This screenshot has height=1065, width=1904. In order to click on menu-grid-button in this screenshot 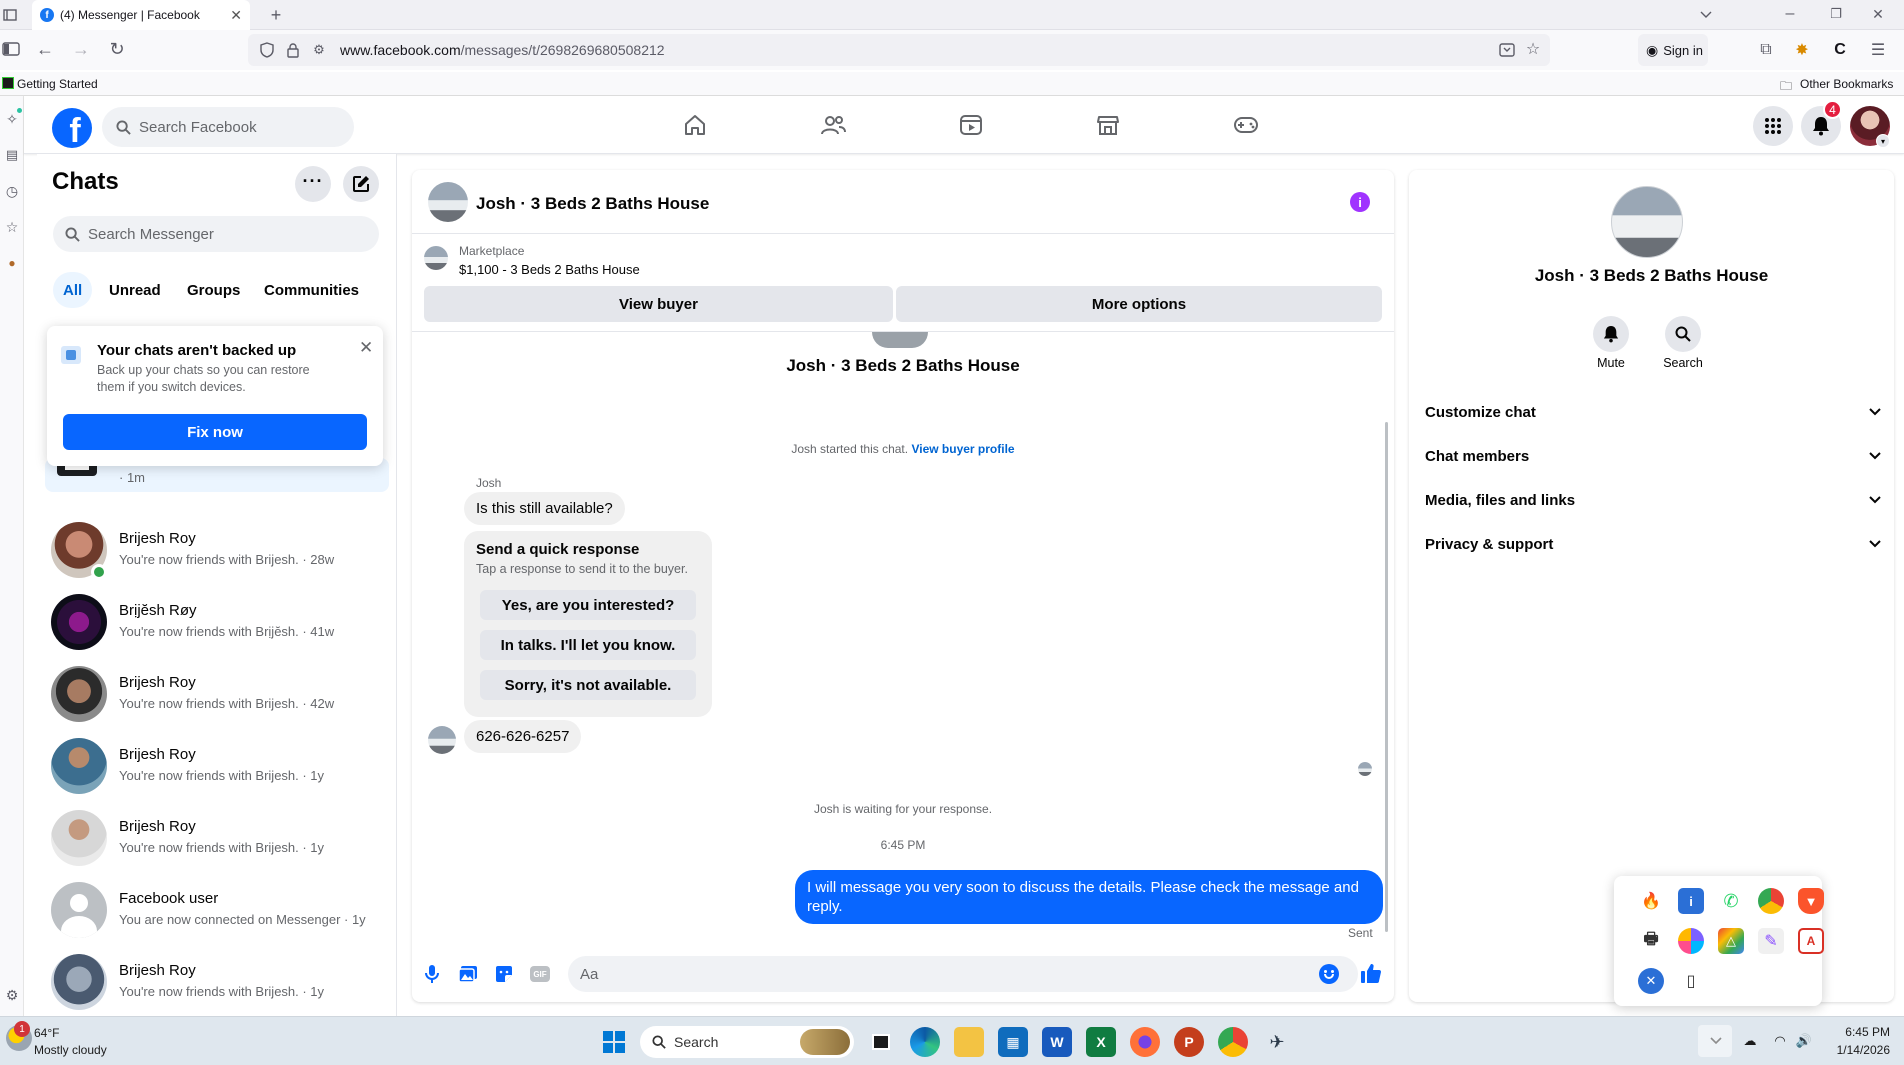, I will do `click(1773, 126)`.